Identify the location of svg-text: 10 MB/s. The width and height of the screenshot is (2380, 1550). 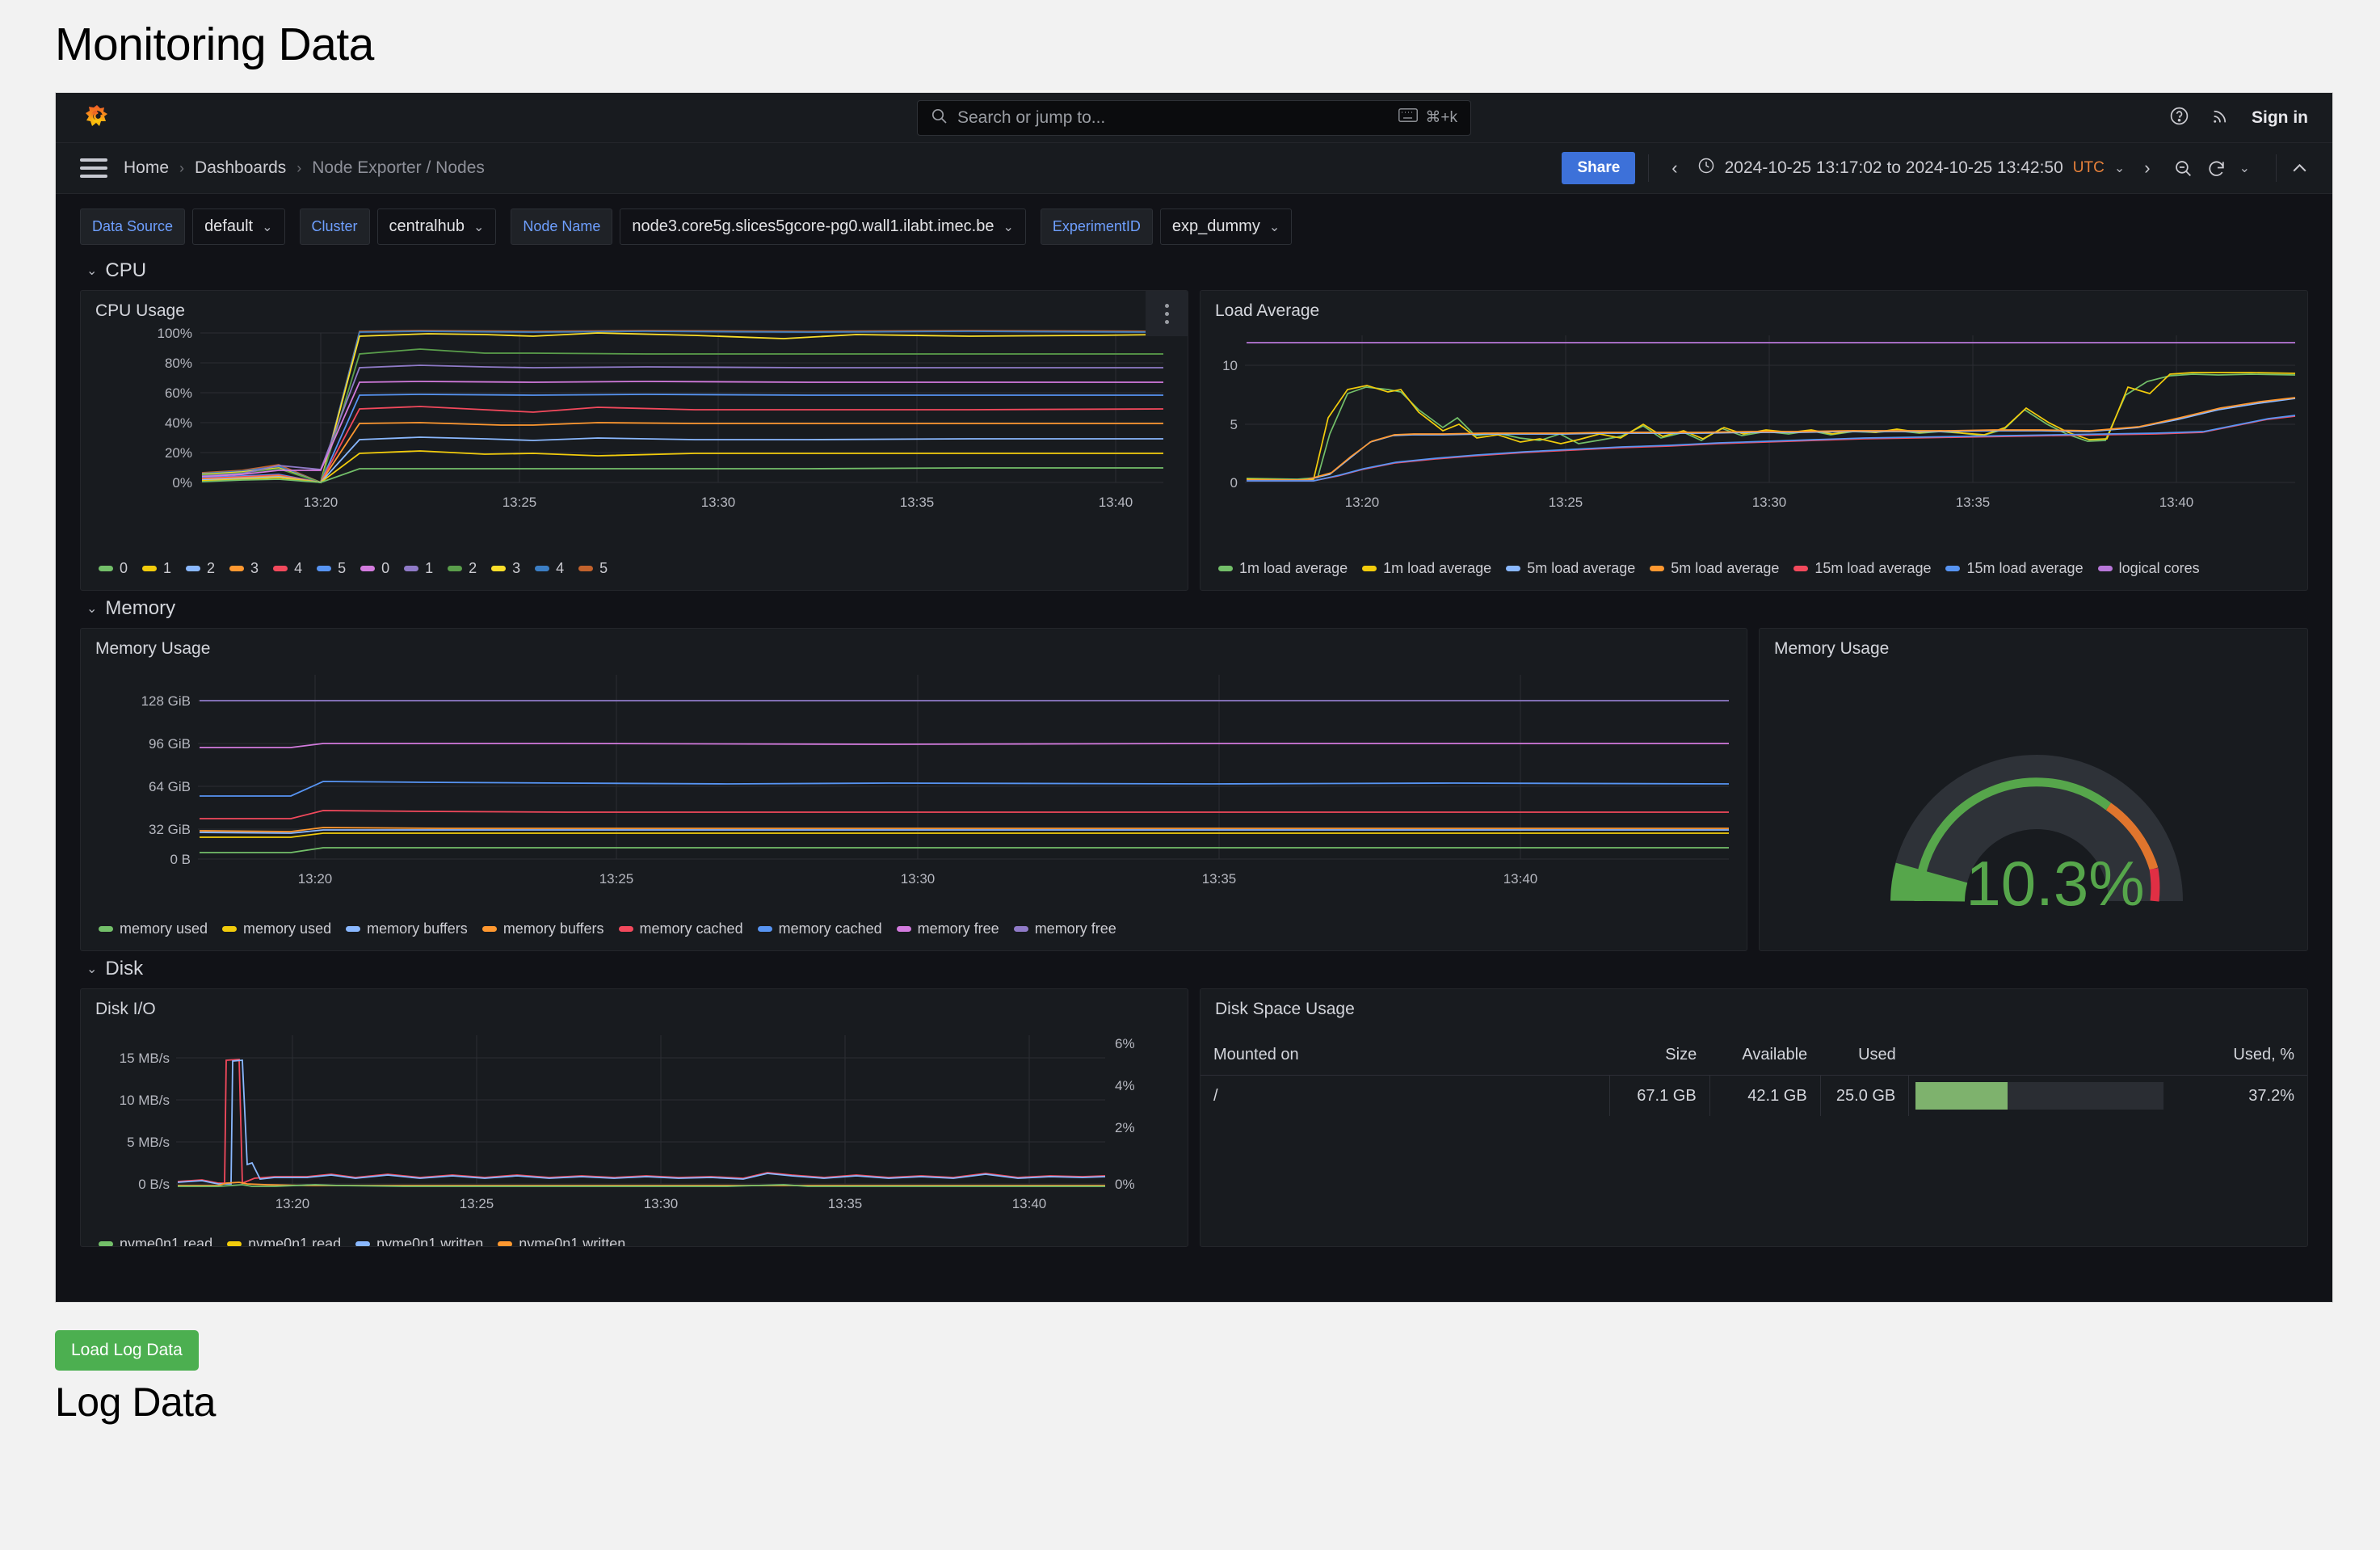
(145, 1100).